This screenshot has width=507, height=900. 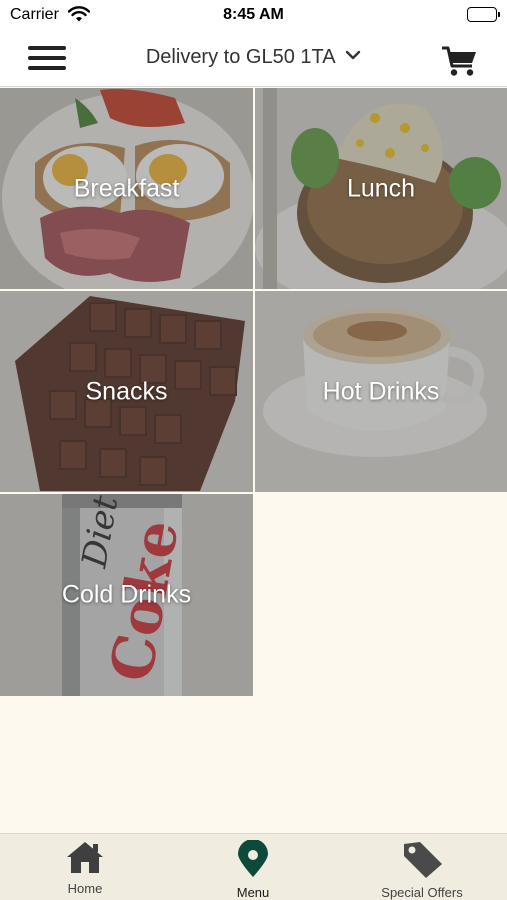 I want to click on category-tile-cold-drinks: Diet Coke Cold Drinks, so click(x=126, y=595).